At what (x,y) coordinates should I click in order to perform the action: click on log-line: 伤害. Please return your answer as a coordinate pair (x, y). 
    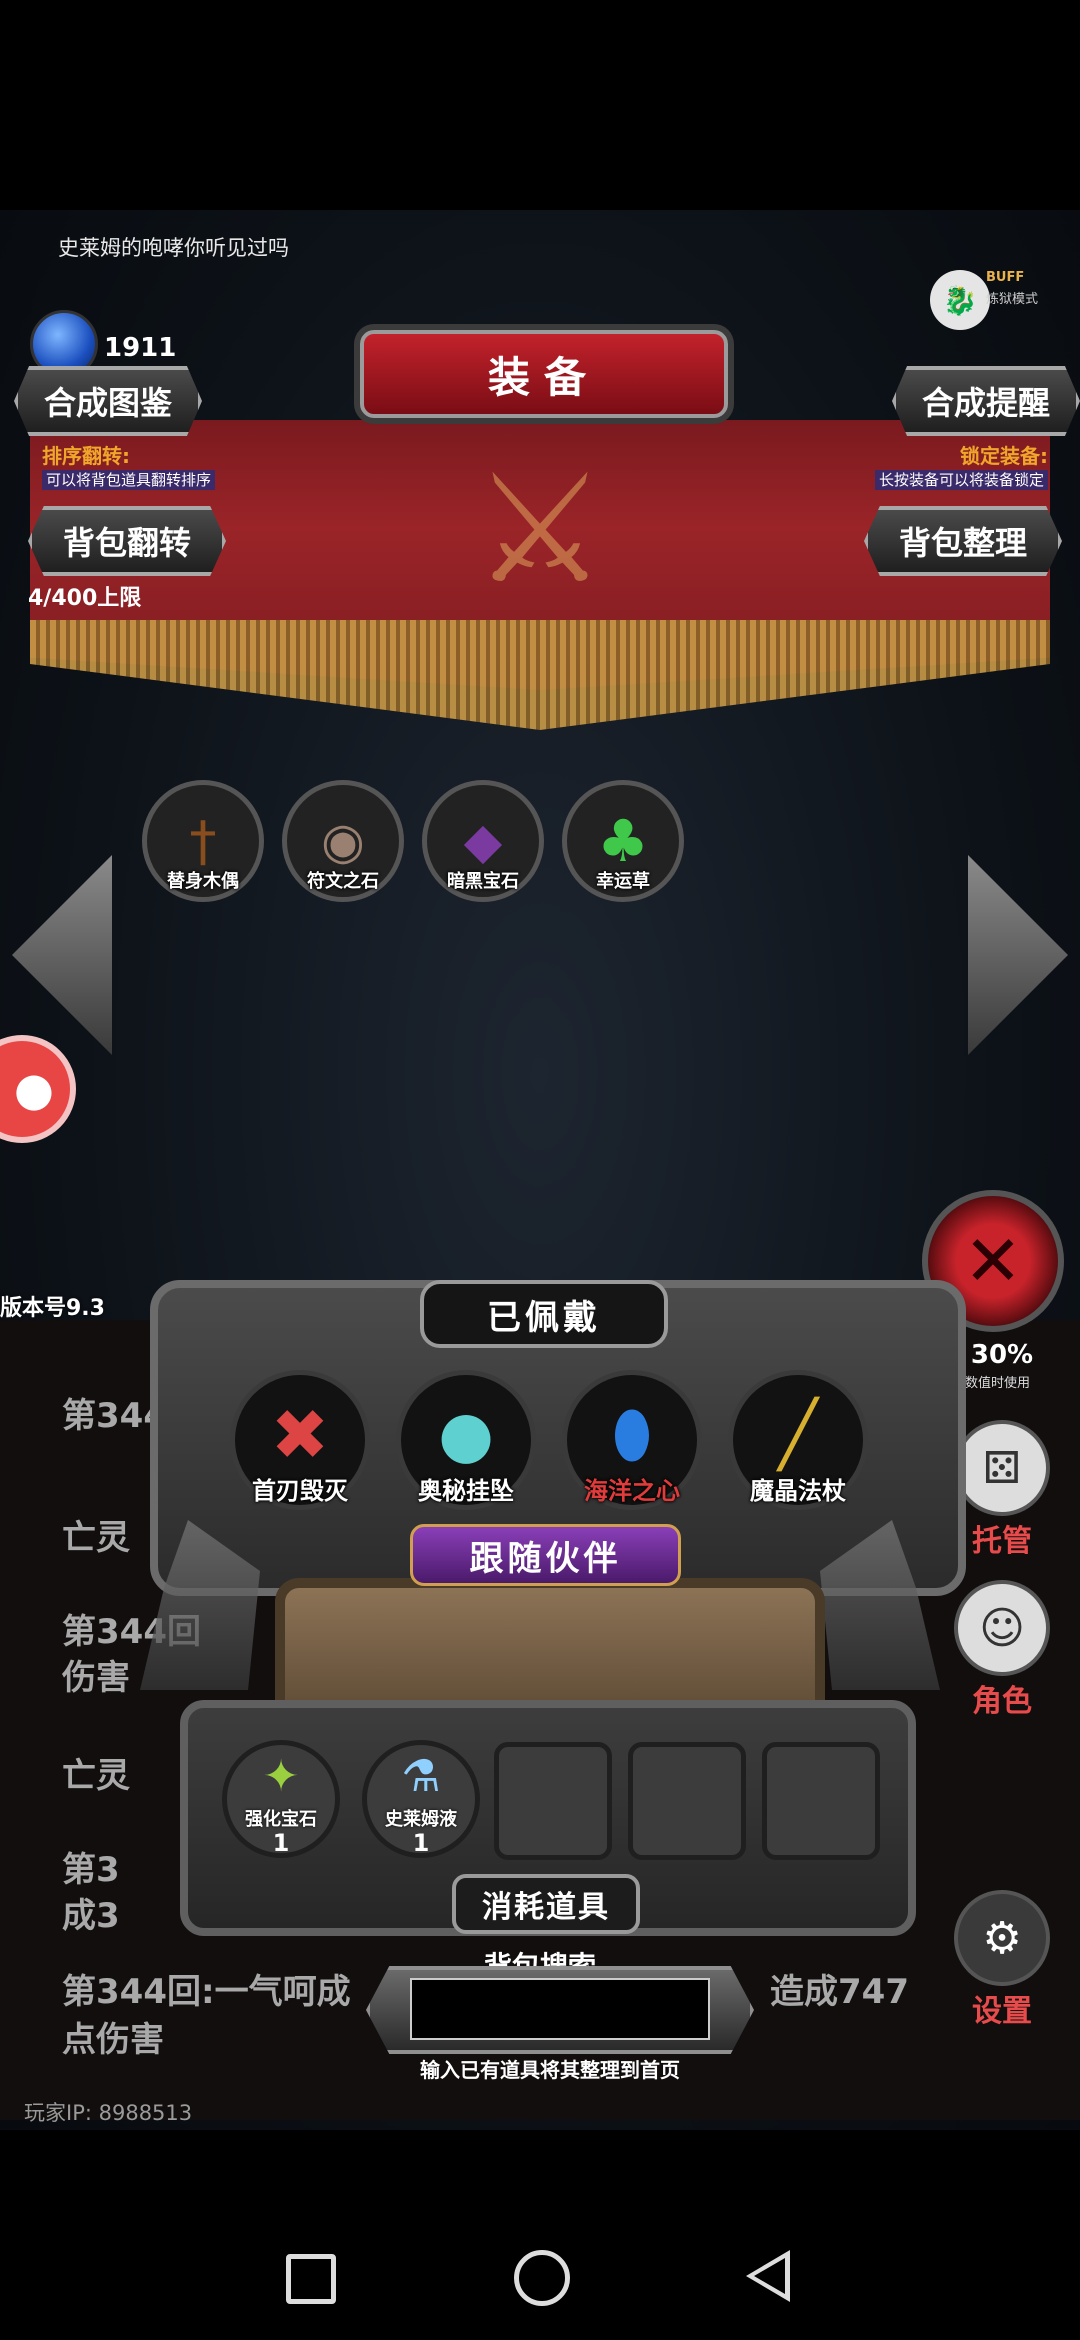
    Looking at the image, I should click on (96, 1678).